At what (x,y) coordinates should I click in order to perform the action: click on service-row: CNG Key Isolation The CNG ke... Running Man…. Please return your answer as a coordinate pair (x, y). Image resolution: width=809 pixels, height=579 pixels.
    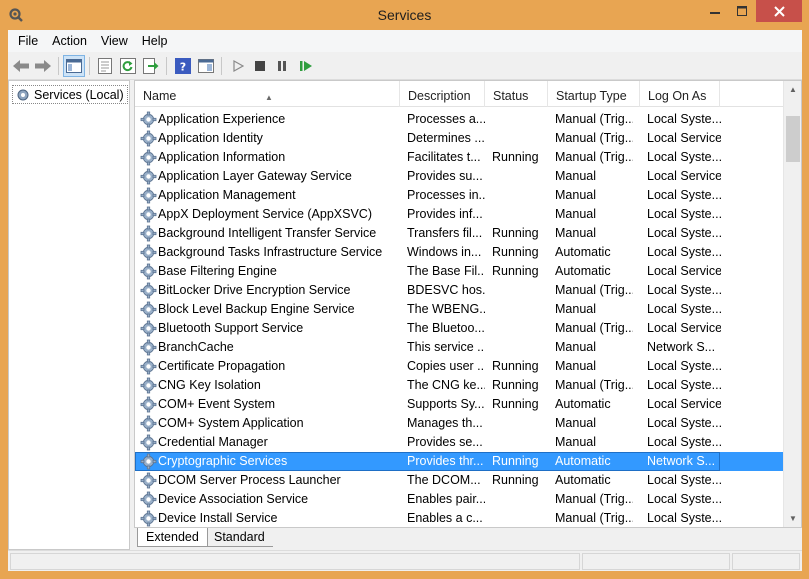
    Looking at the image, I should click on (459, 385).